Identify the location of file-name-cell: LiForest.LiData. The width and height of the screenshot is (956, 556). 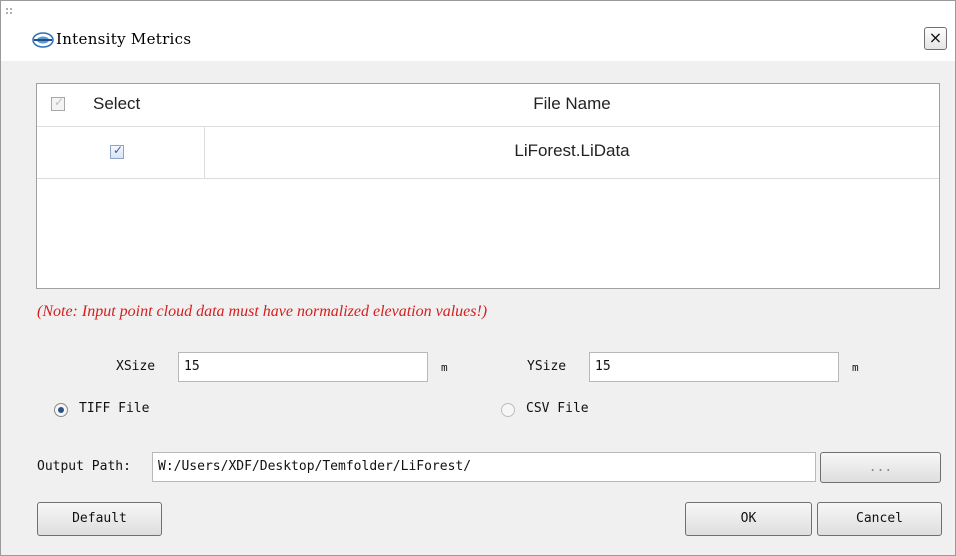
(572, 150).